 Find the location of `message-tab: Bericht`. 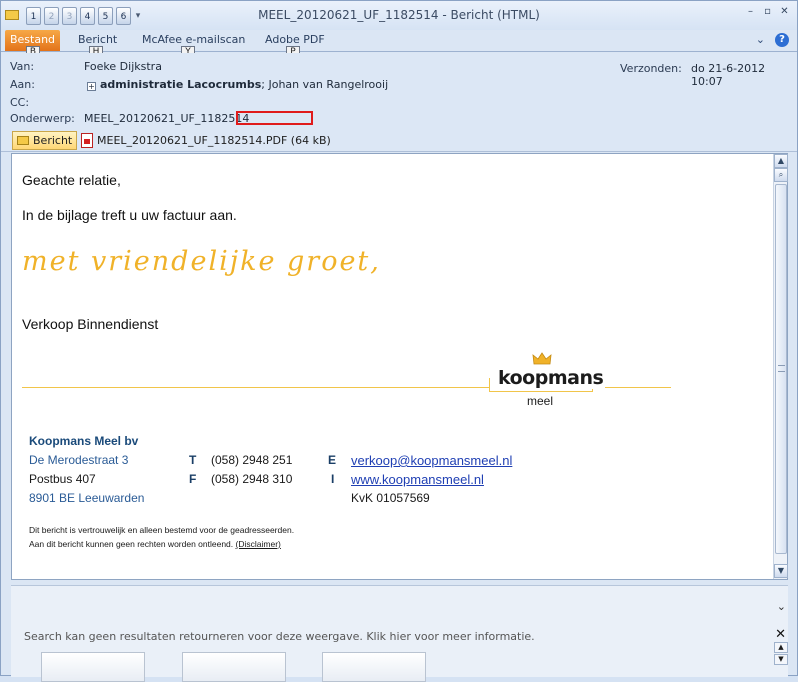

message-tab: Bericht is located at coordinates (45, 140).